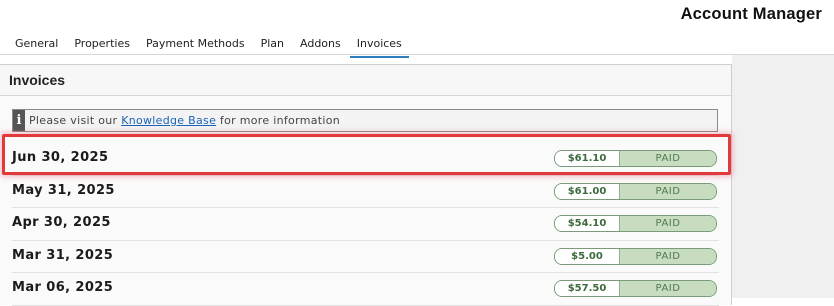 The image size is (834, 306). What do you see at coordinates (75, 120) in the screenshot?
I see `info-text-before: Please visit our` at bounding box center [75, 120].